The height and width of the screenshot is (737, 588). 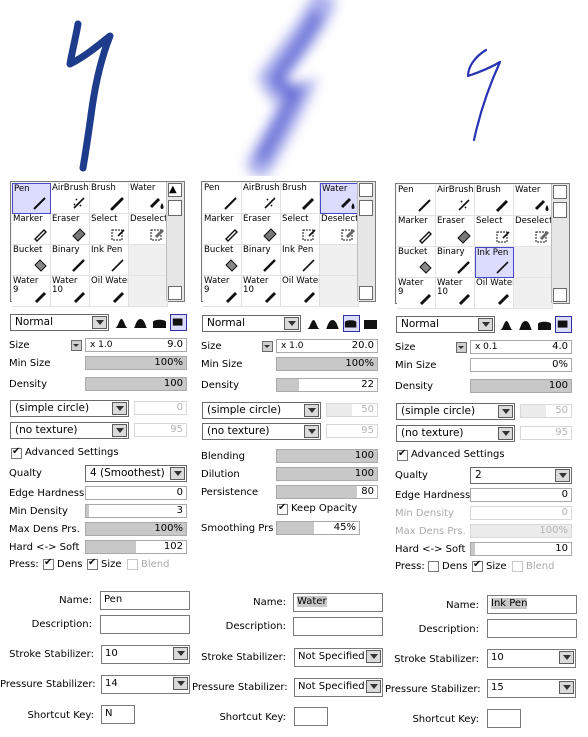 What do you see at coordinates (521, 347) in the screenshot?
I see `size-slider: x 0.1 4.0` at bounding box center [521, 347].